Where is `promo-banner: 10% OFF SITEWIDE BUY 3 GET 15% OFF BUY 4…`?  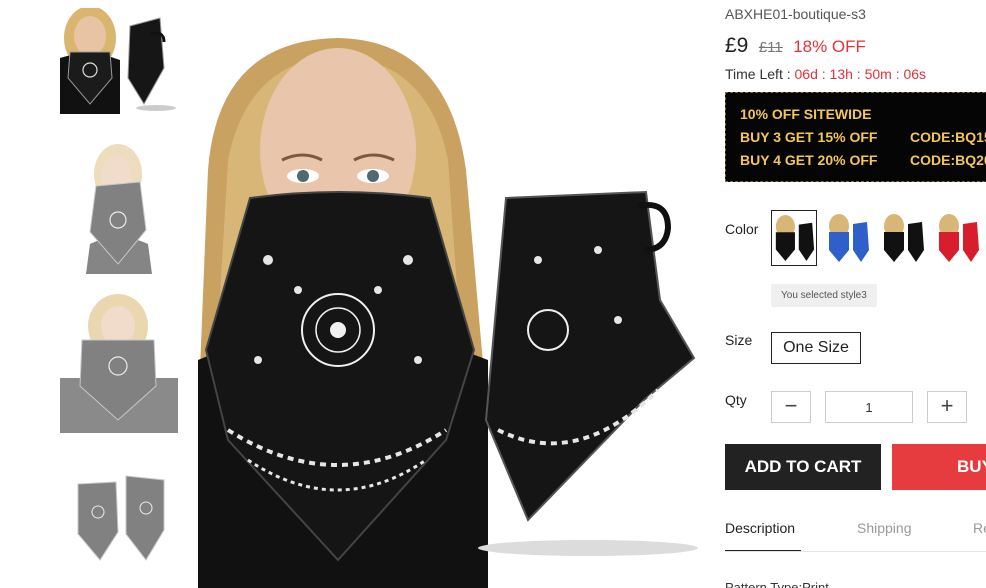
promo-banner: 10% OFF SITEWIDE BUY 3 GET 15% OFF BUY 4… is located at coordinates (855, 137).